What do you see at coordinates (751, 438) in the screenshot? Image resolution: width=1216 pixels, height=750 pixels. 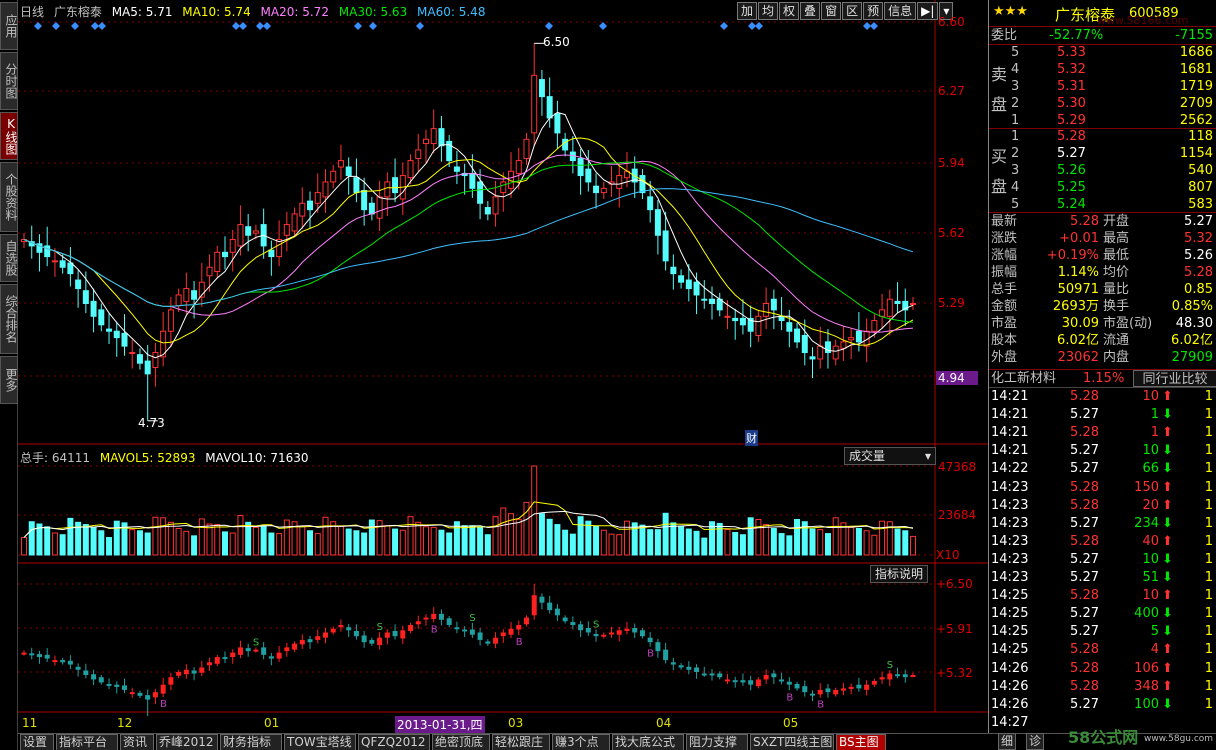 I see `financial-report-badge: 财` at bounding box center [751, 438].